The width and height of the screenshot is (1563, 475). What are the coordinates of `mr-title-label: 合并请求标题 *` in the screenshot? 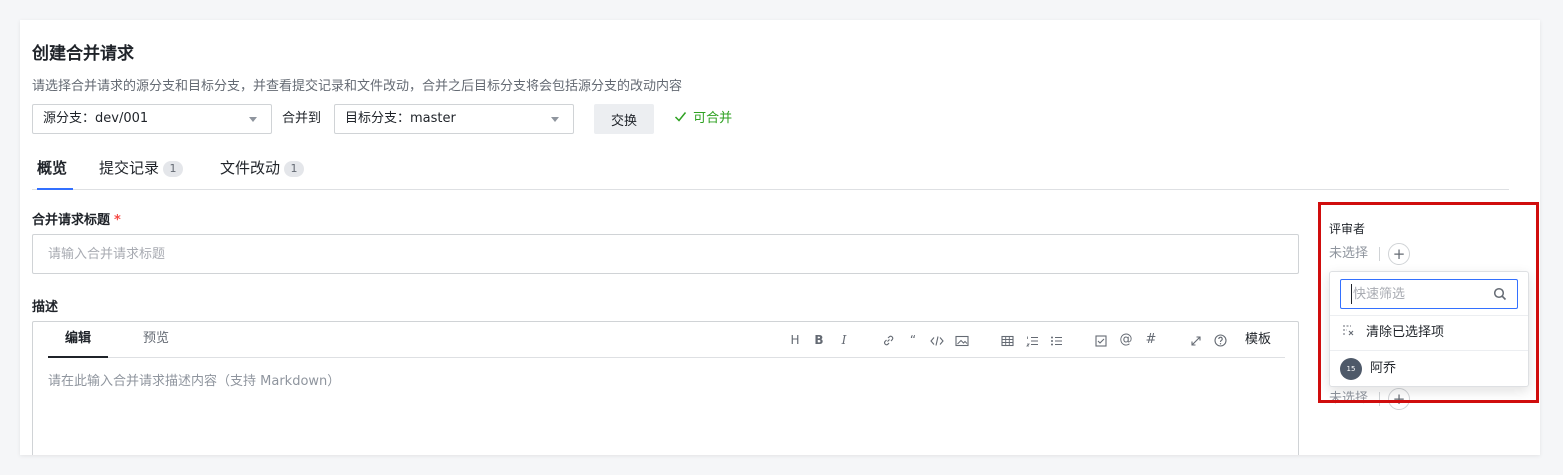 It's located at (76, 218).